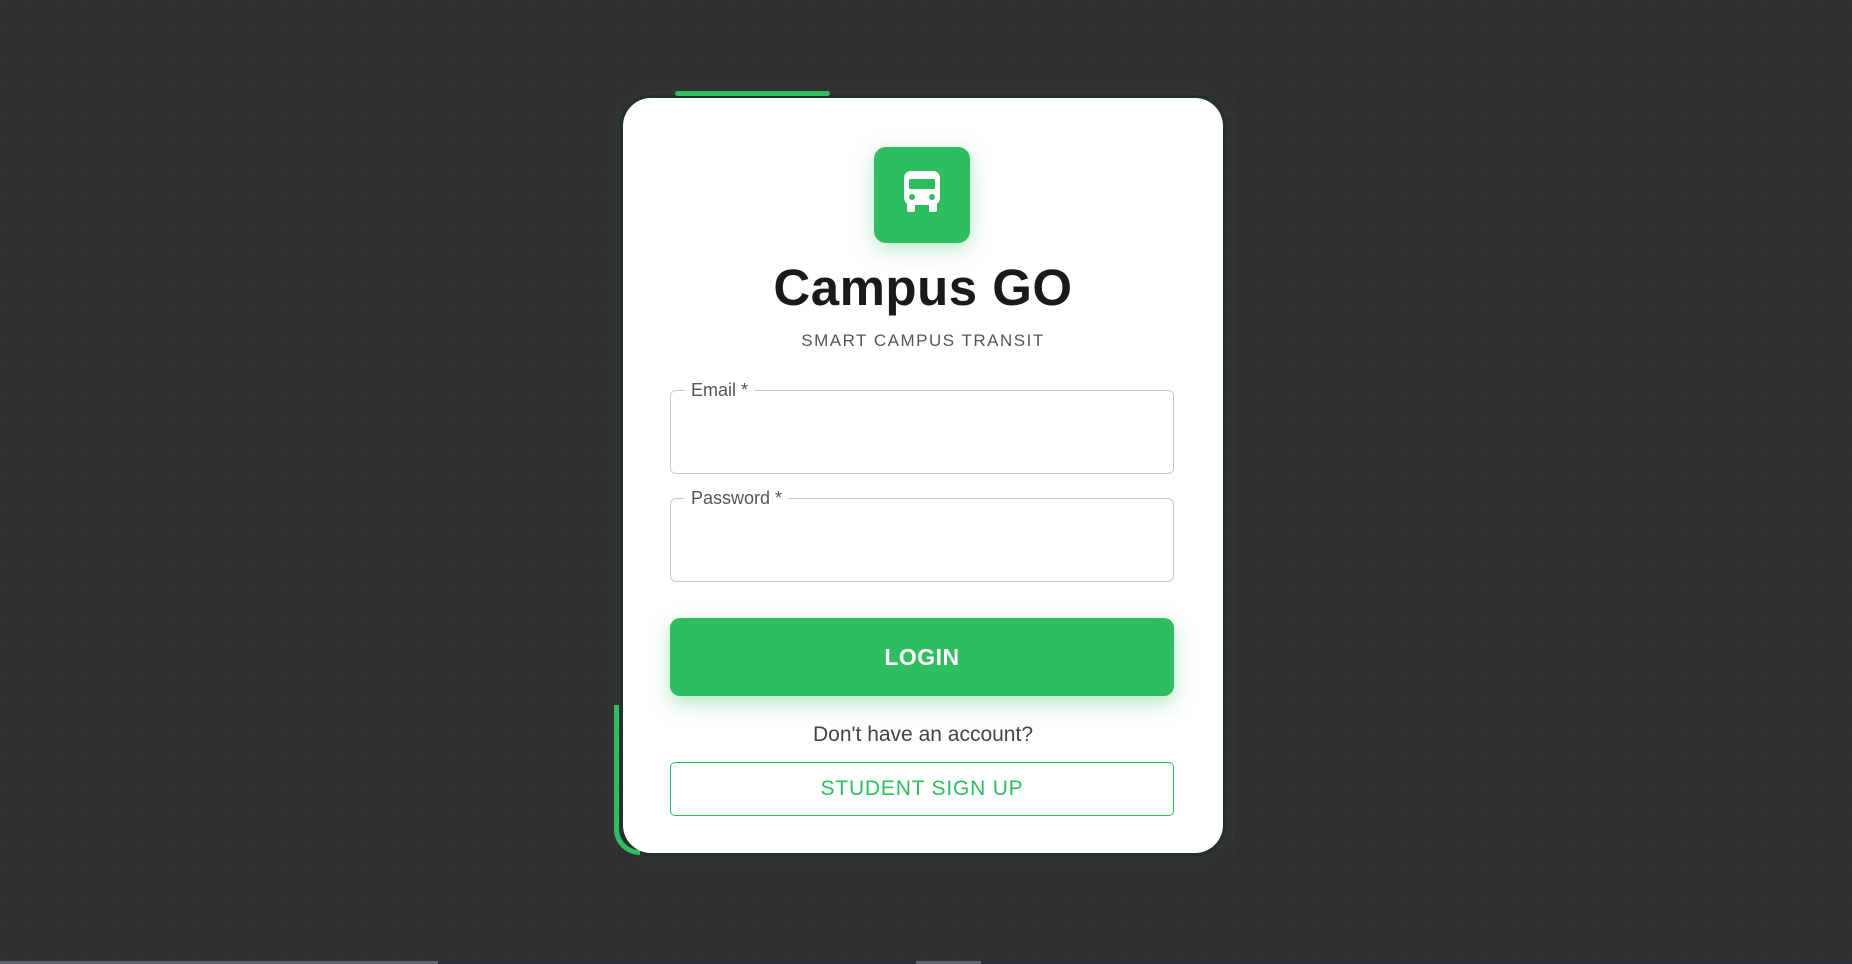  I want to click on email-field: Email *, so click(922, 426).